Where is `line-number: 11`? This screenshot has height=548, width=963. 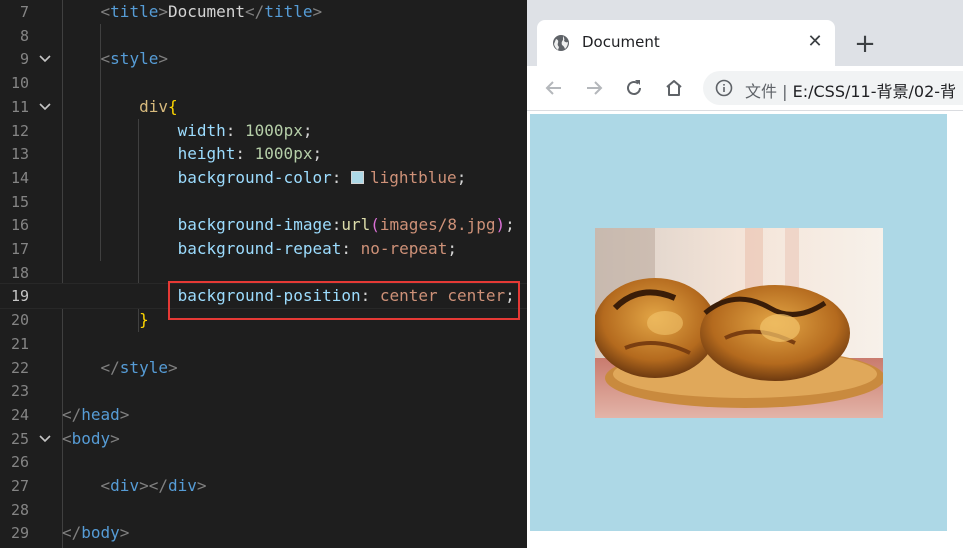
line-number: 11 is located at coordinates (19, 106).